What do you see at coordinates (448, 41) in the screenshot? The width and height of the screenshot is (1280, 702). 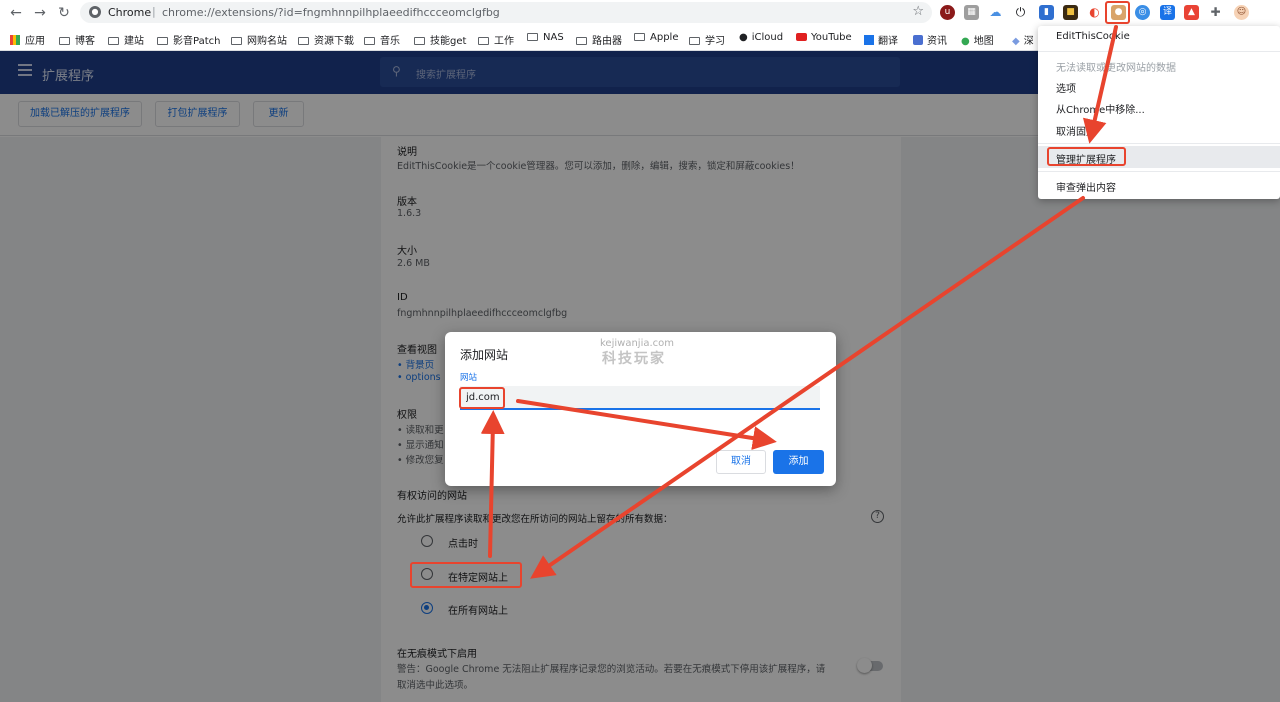 I see `bookmark-label: 技能get` at bounding box center [448, 41].